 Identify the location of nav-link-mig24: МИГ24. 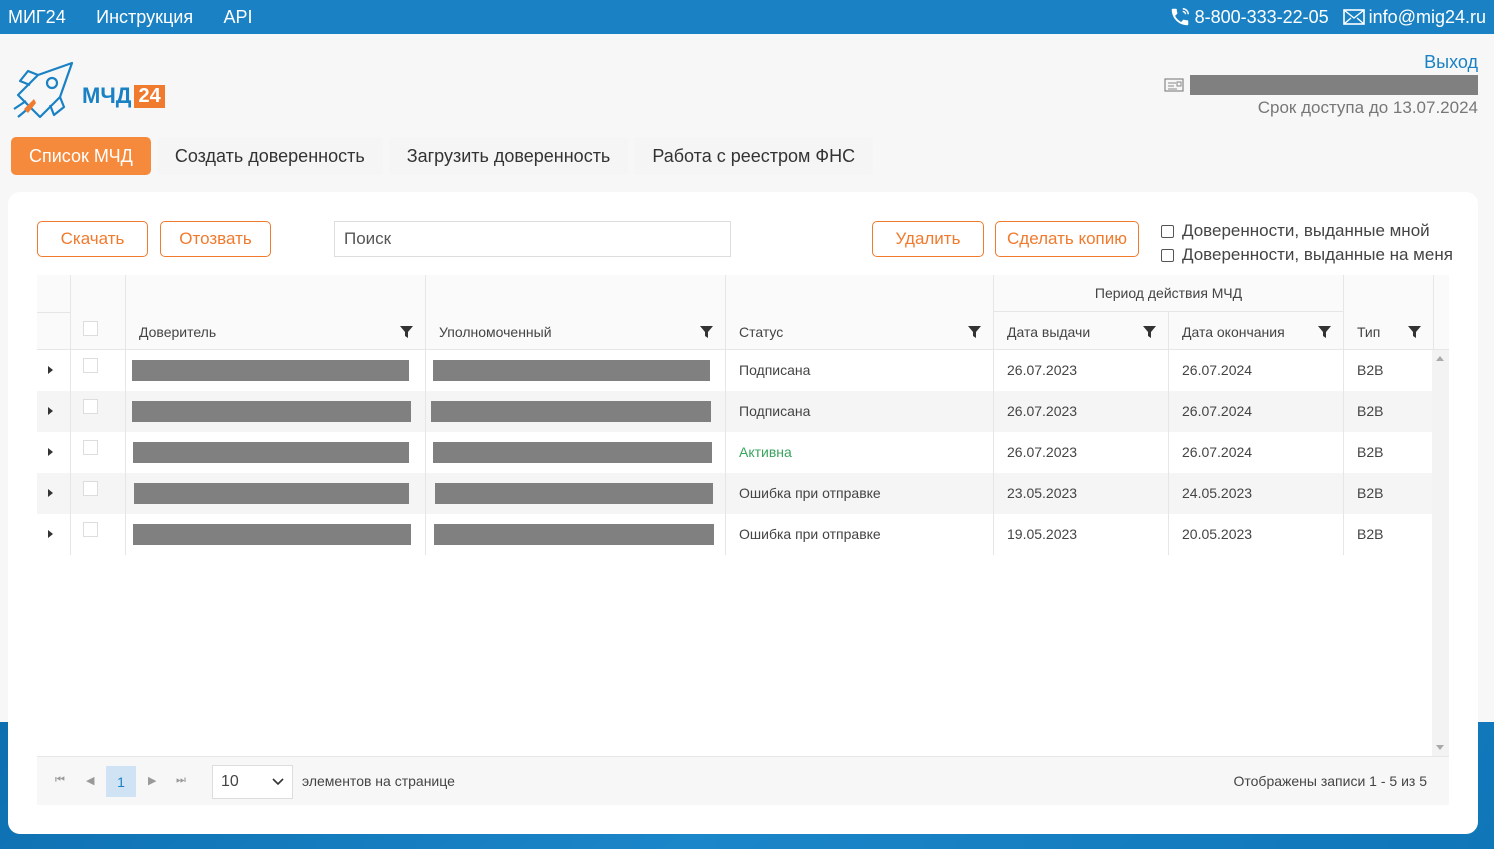
(37, 17).